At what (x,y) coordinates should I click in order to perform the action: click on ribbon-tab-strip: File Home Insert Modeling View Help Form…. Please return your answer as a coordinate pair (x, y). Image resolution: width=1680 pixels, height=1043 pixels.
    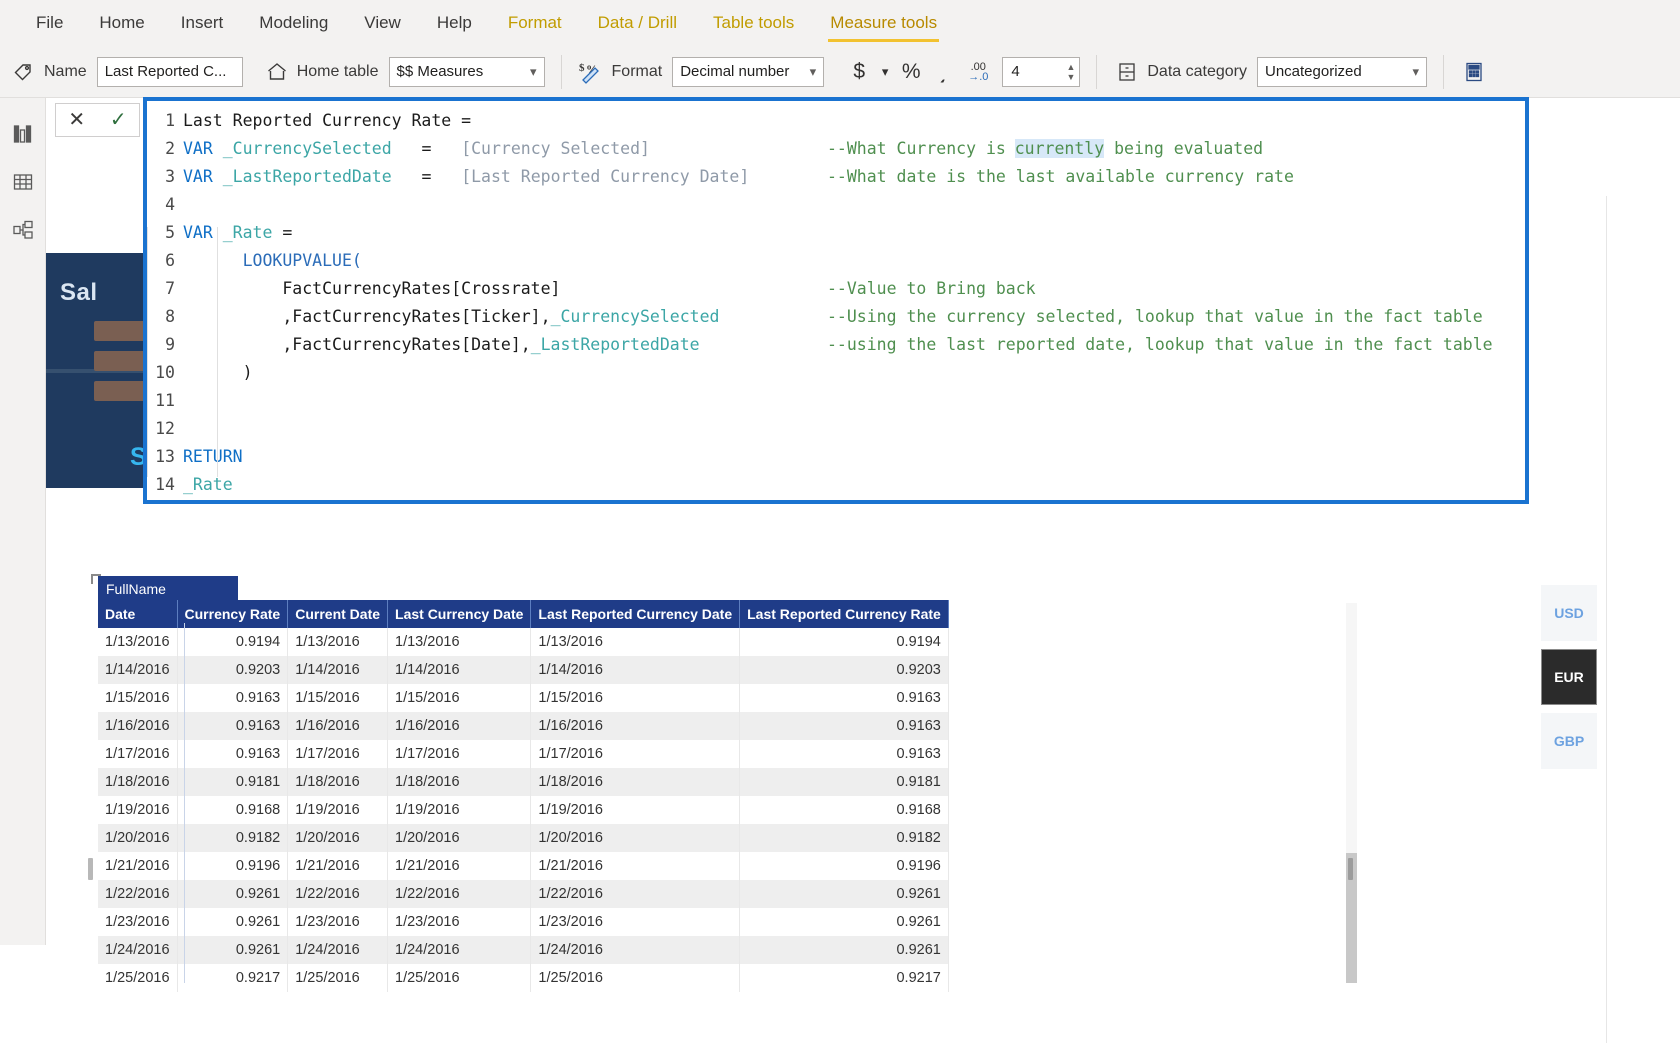
    Looking at the image, I should click on (840, 23).